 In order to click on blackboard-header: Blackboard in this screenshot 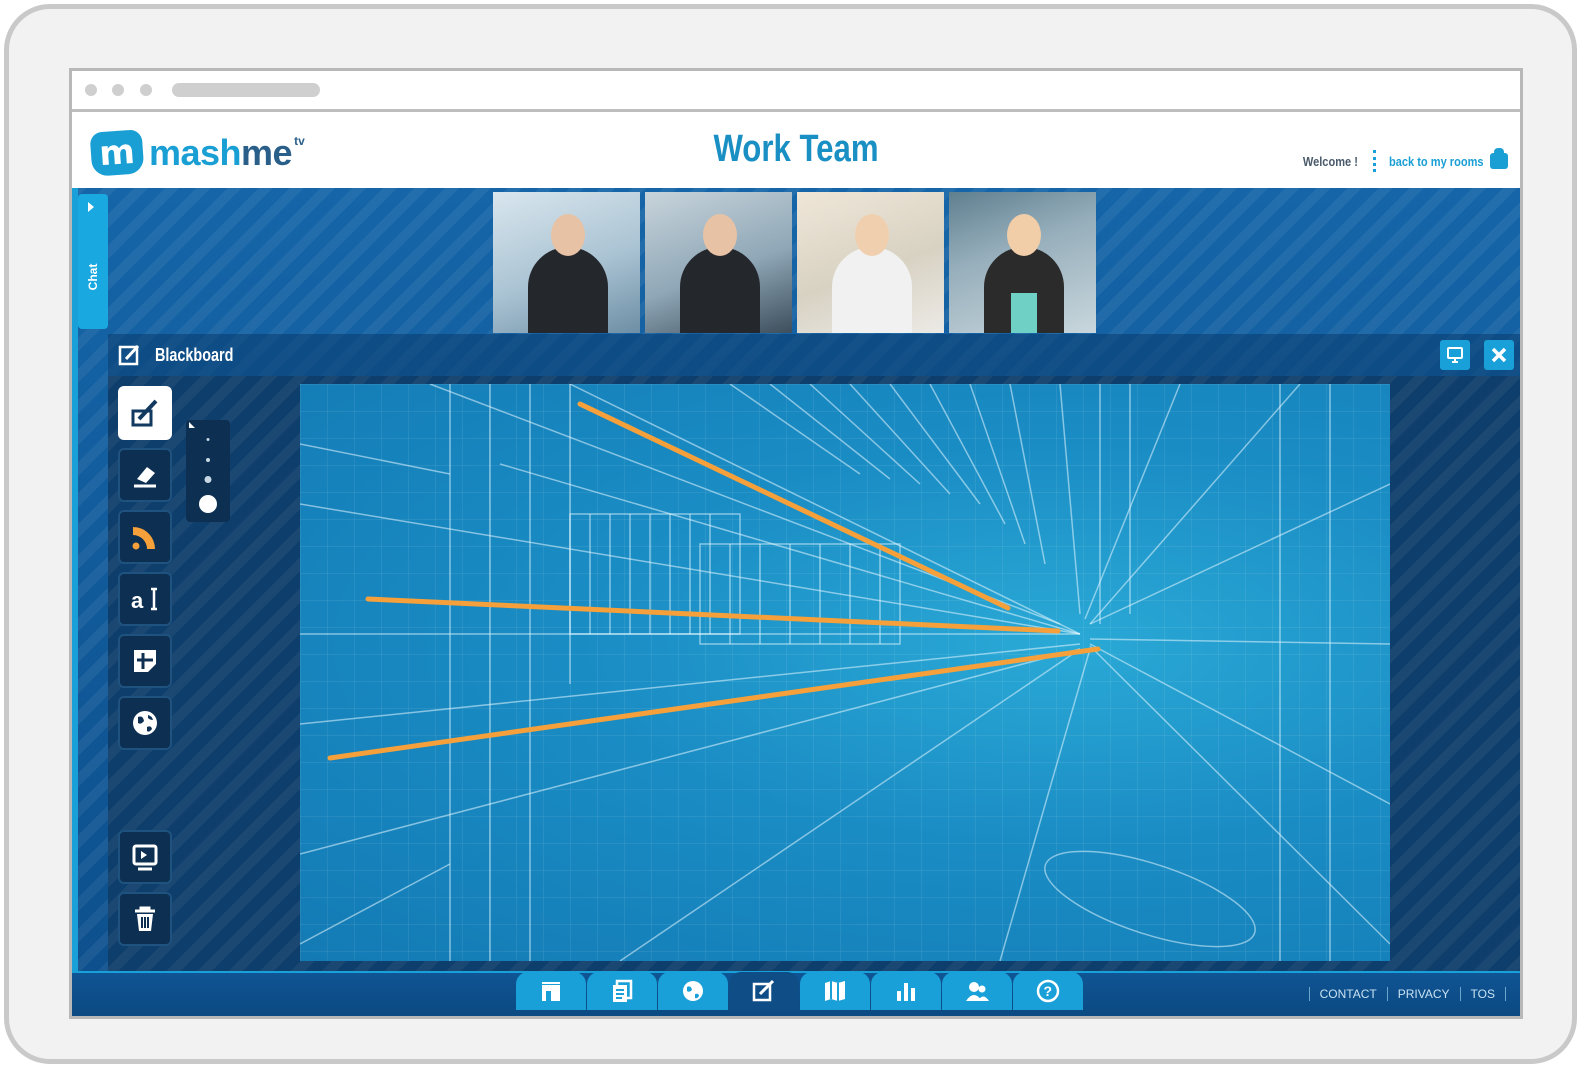, I will do `click(814, 355)`.